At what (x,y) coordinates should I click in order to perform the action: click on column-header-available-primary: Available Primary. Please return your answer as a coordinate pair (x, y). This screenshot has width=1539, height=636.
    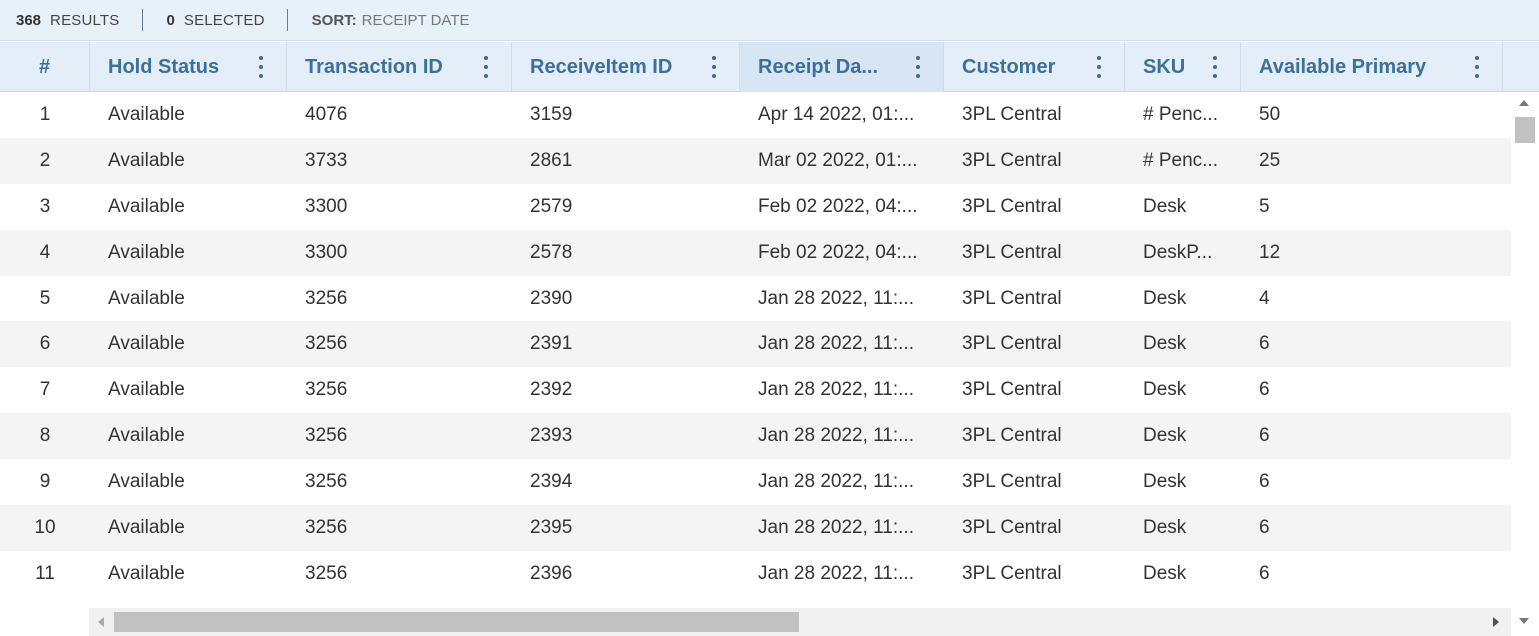
    Looking at the image, I should click on (1372, 67).